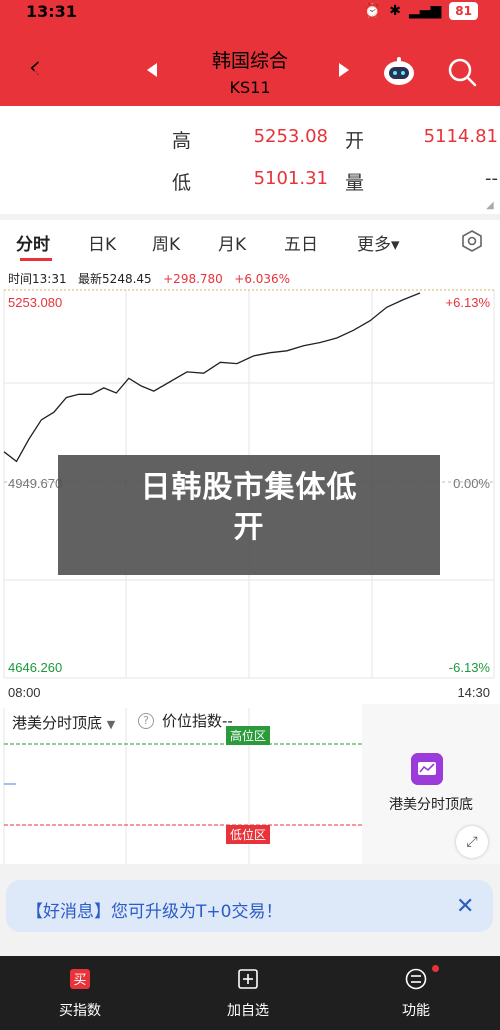 The image size is (500, 1030). What do you see at coordinates (249, 487) in the screenshot?
I see `headline-line-1: 日韩股市集体低` at bounding box center [249, 487].